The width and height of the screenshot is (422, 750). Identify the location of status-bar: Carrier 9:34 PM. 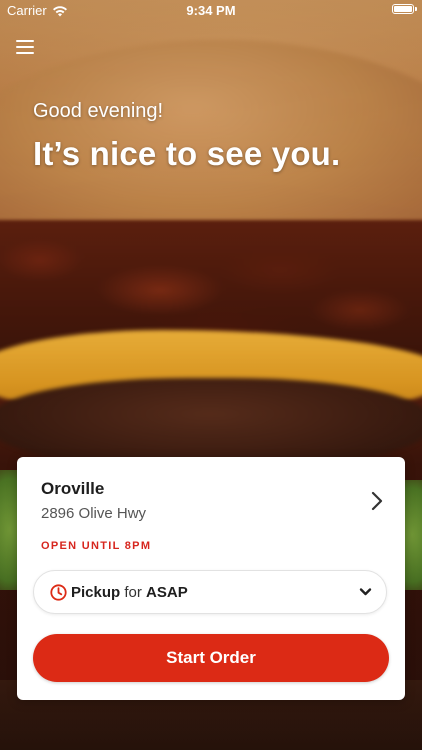
(211, 11).